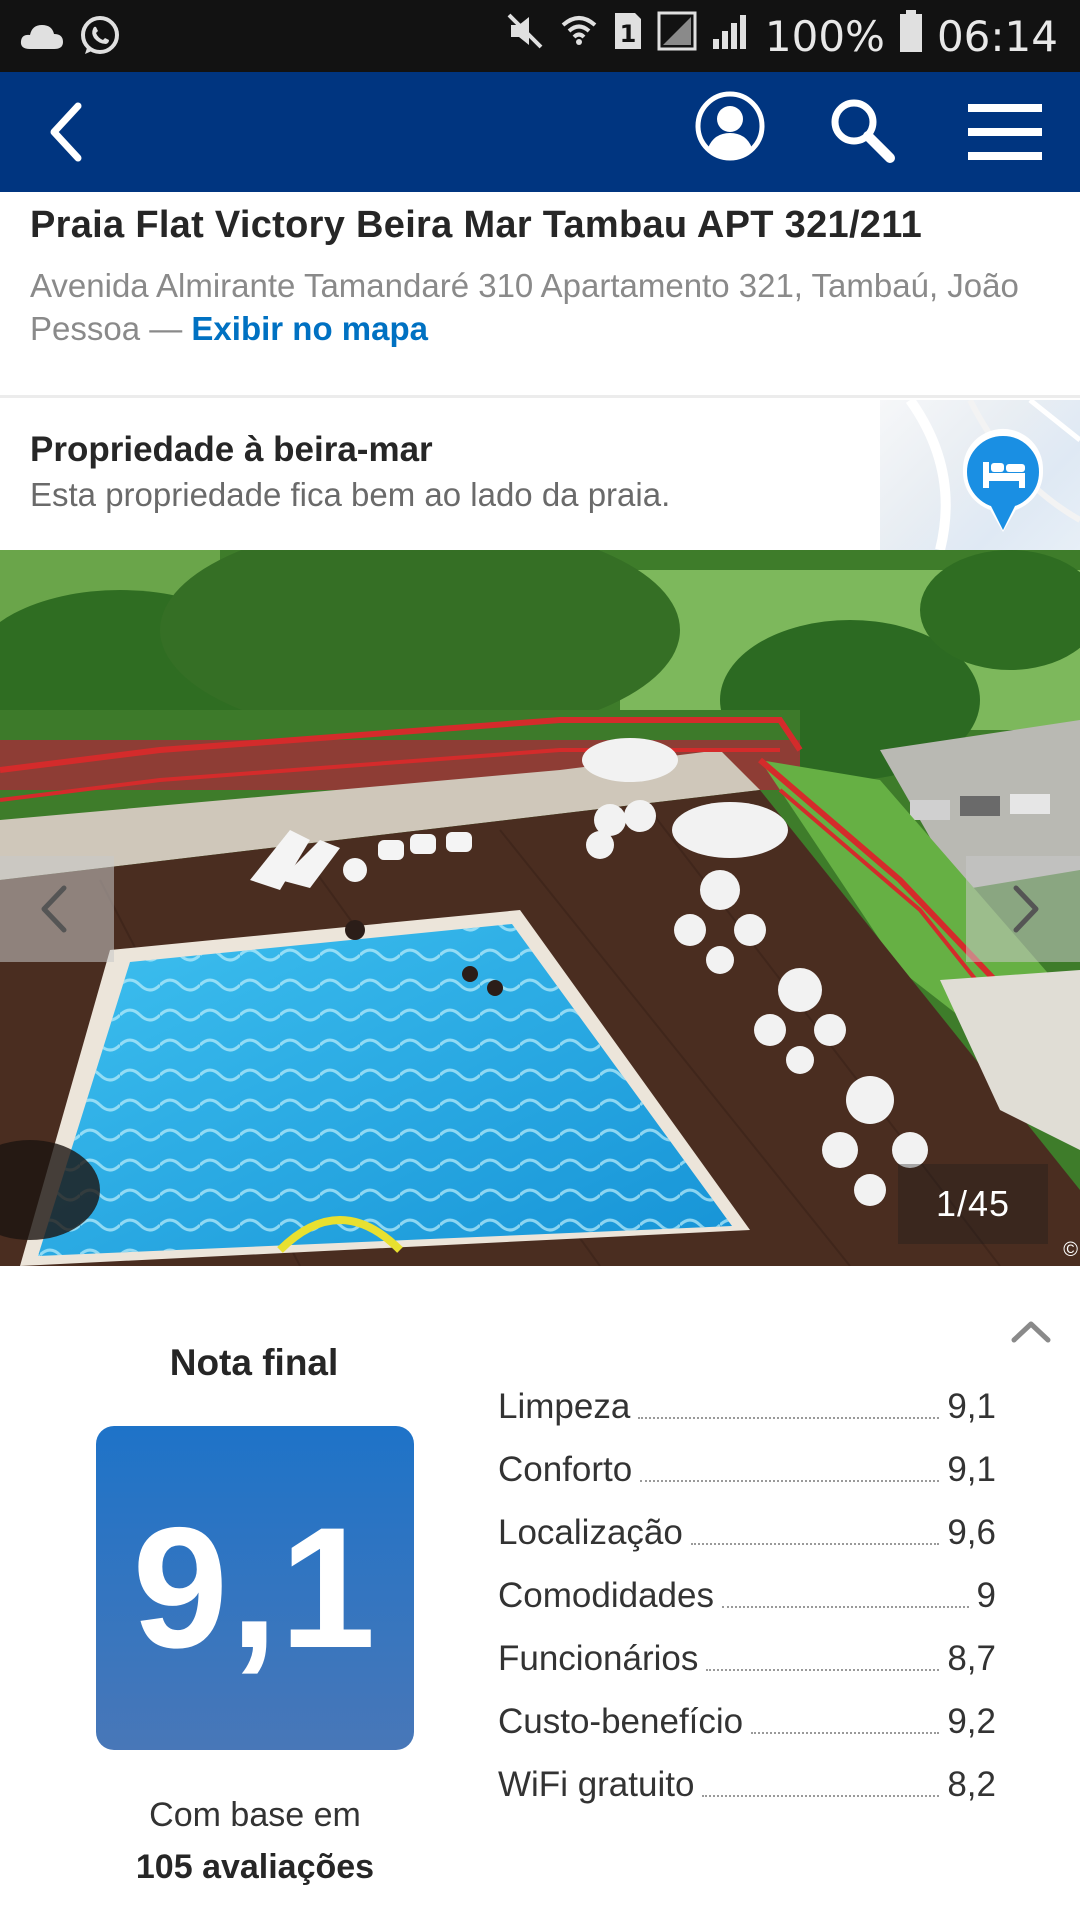  I want to click on status-bar-right: 1 100% 06:14, so click(781, 36).